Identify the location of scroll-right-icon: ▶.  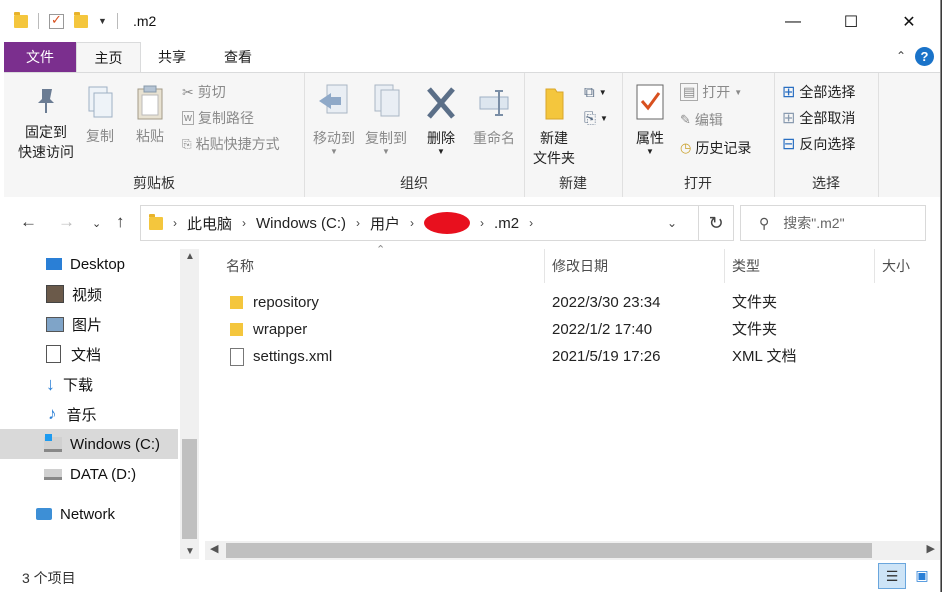
(931, 548).